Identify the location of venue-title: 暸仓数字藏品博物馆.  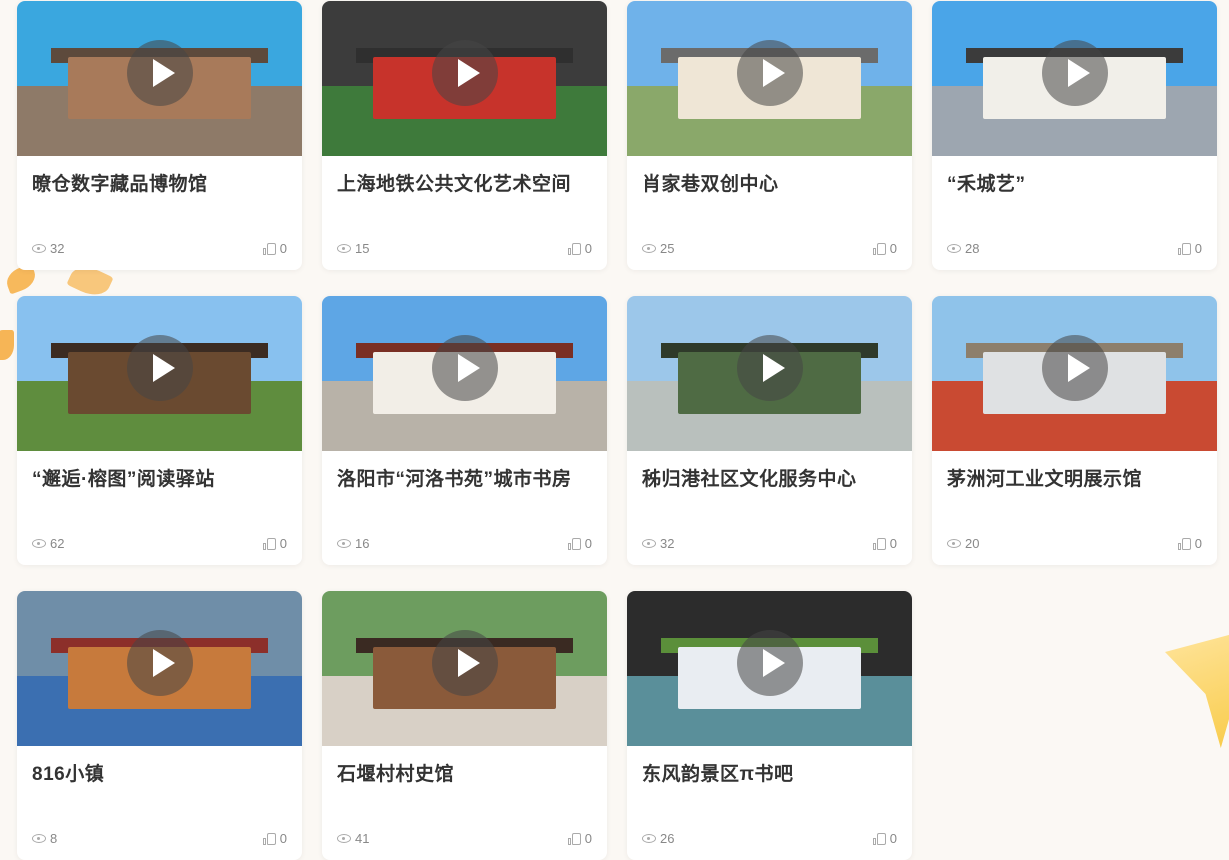
(159, 182).